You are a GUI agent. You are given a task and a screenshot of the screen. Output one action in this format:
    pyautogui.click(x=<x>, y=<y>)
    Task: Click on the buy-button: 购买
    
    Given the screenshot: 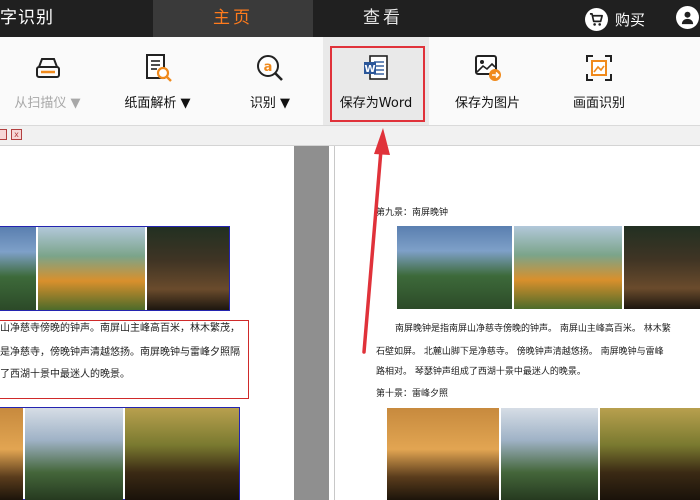 What is the action you would take?
    pyautogui.click(x=615, y=19)
    